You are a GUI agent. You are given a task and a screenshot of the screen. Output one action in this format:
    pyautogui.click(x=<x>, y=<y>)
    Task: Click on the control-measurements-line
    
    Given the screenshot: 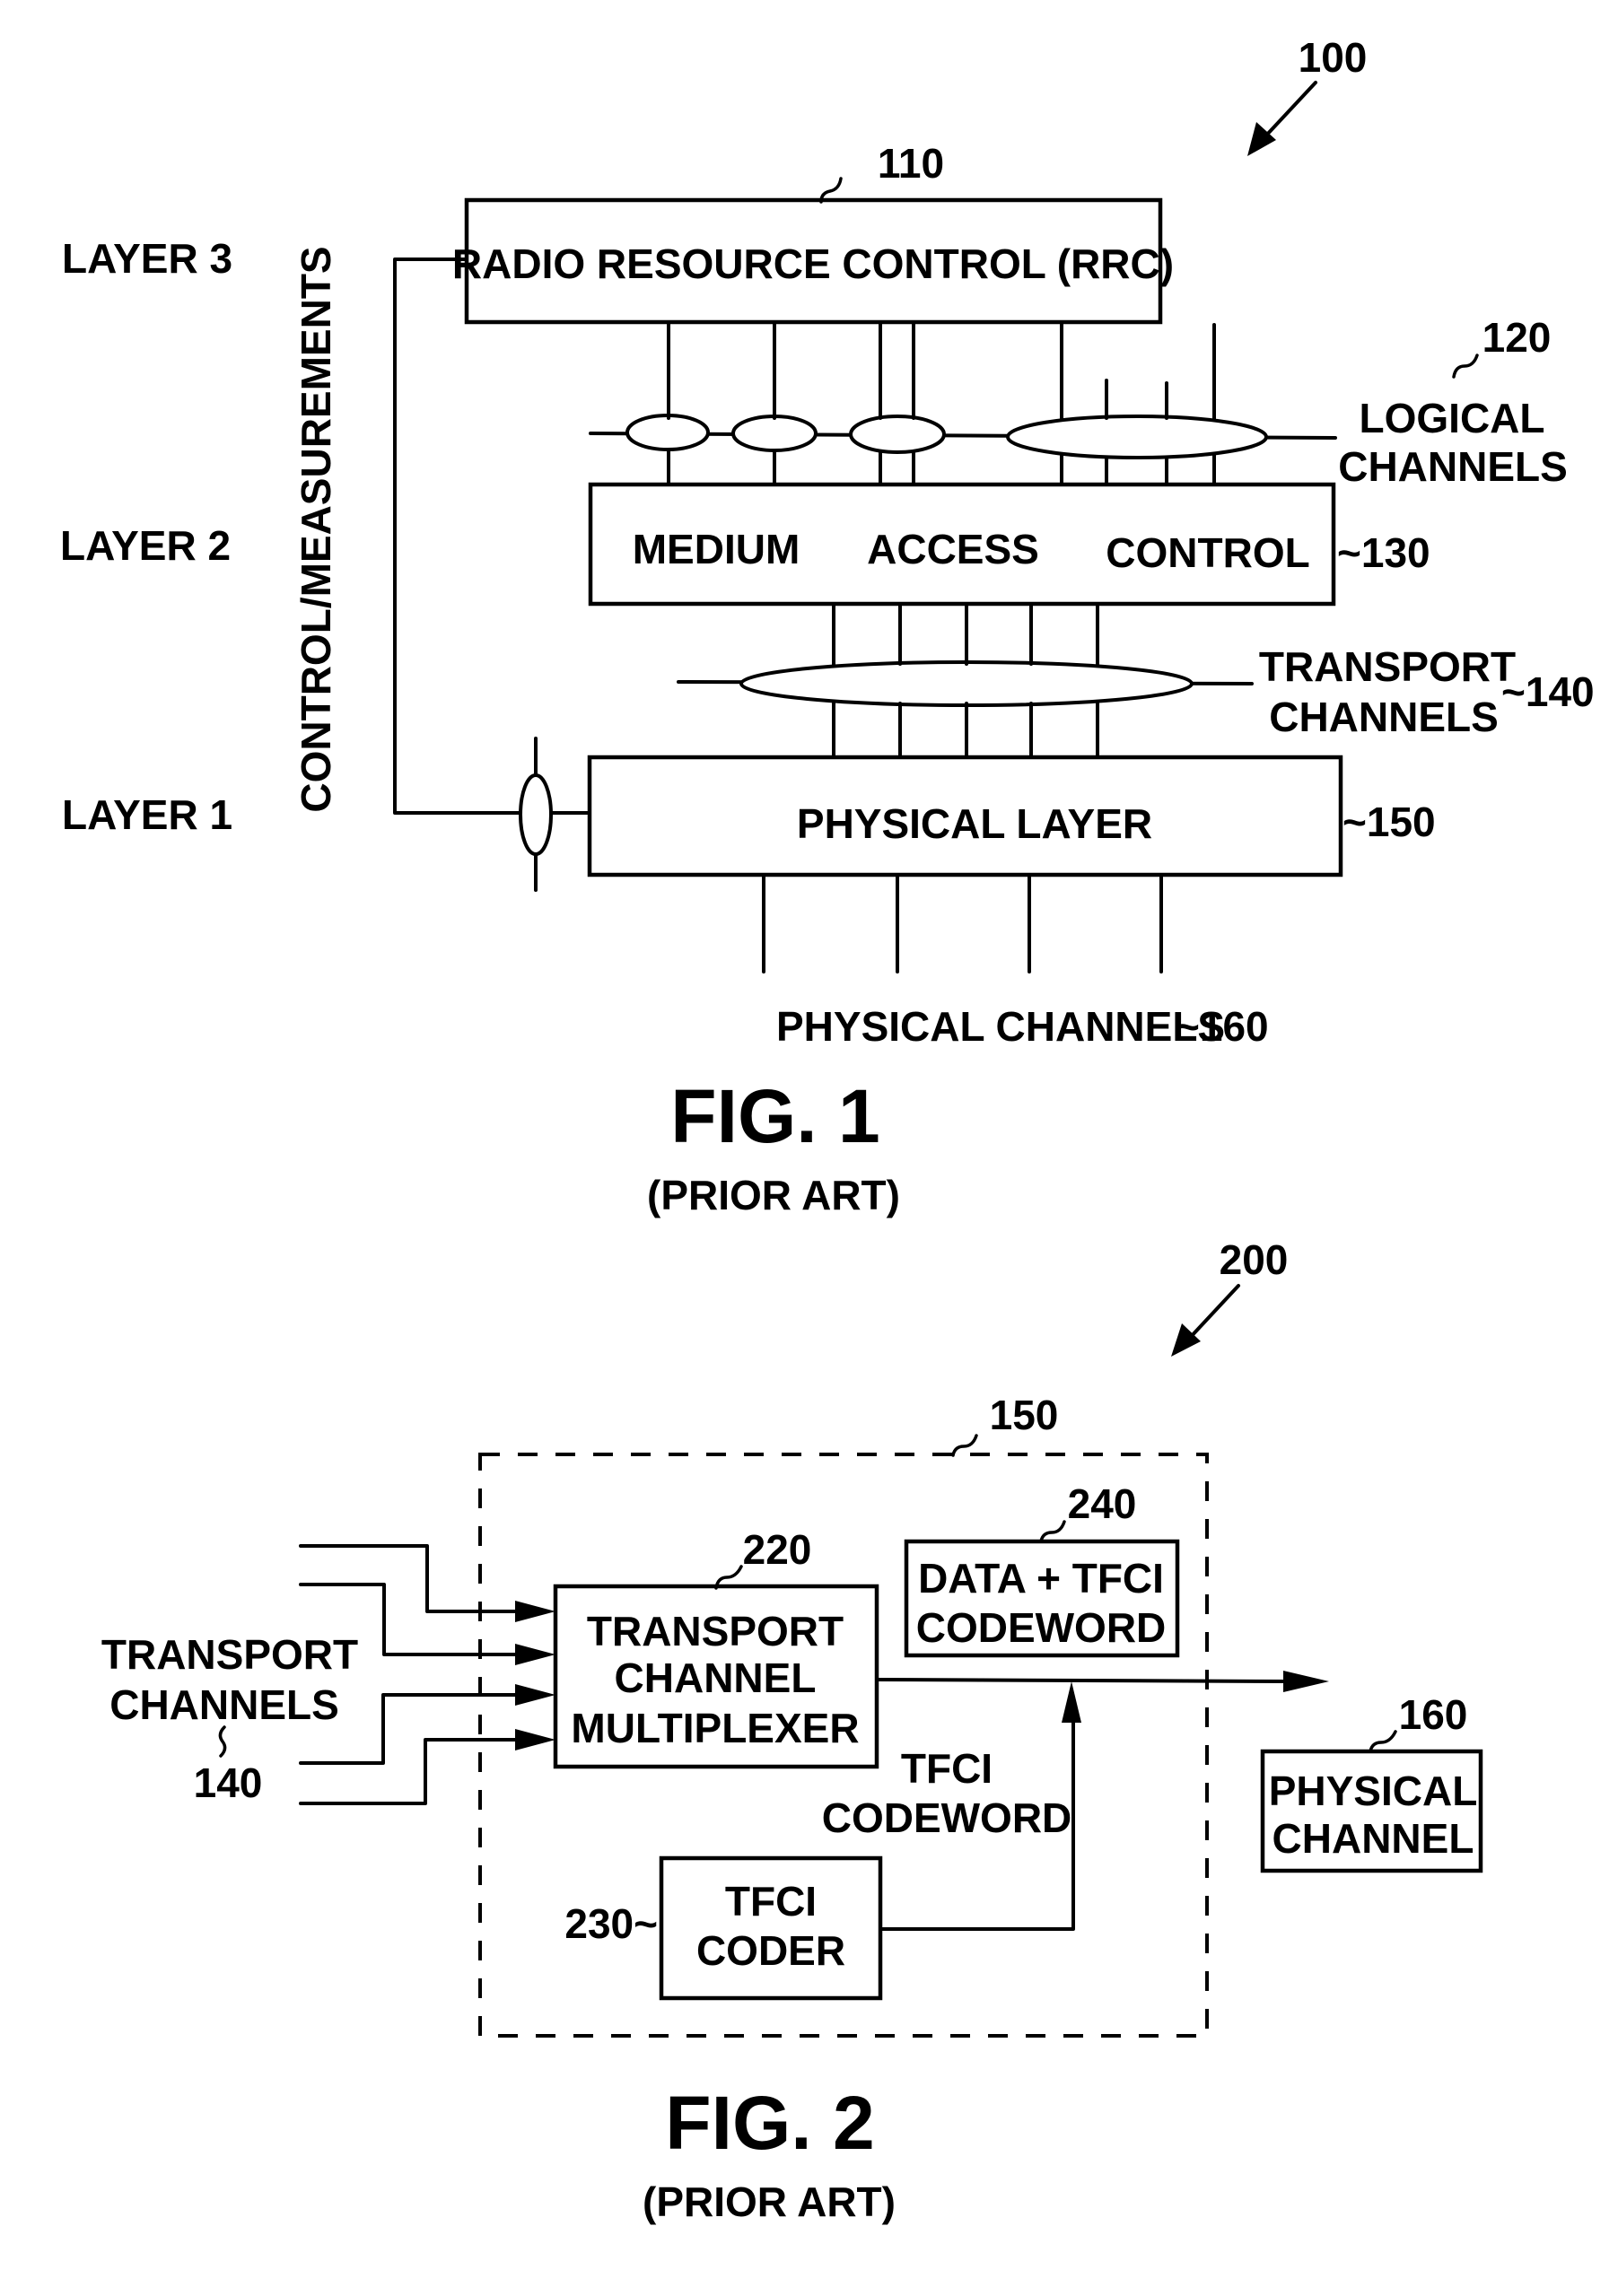 What is the action you would take?
    pyautogui.click(x=457, y=537)
    